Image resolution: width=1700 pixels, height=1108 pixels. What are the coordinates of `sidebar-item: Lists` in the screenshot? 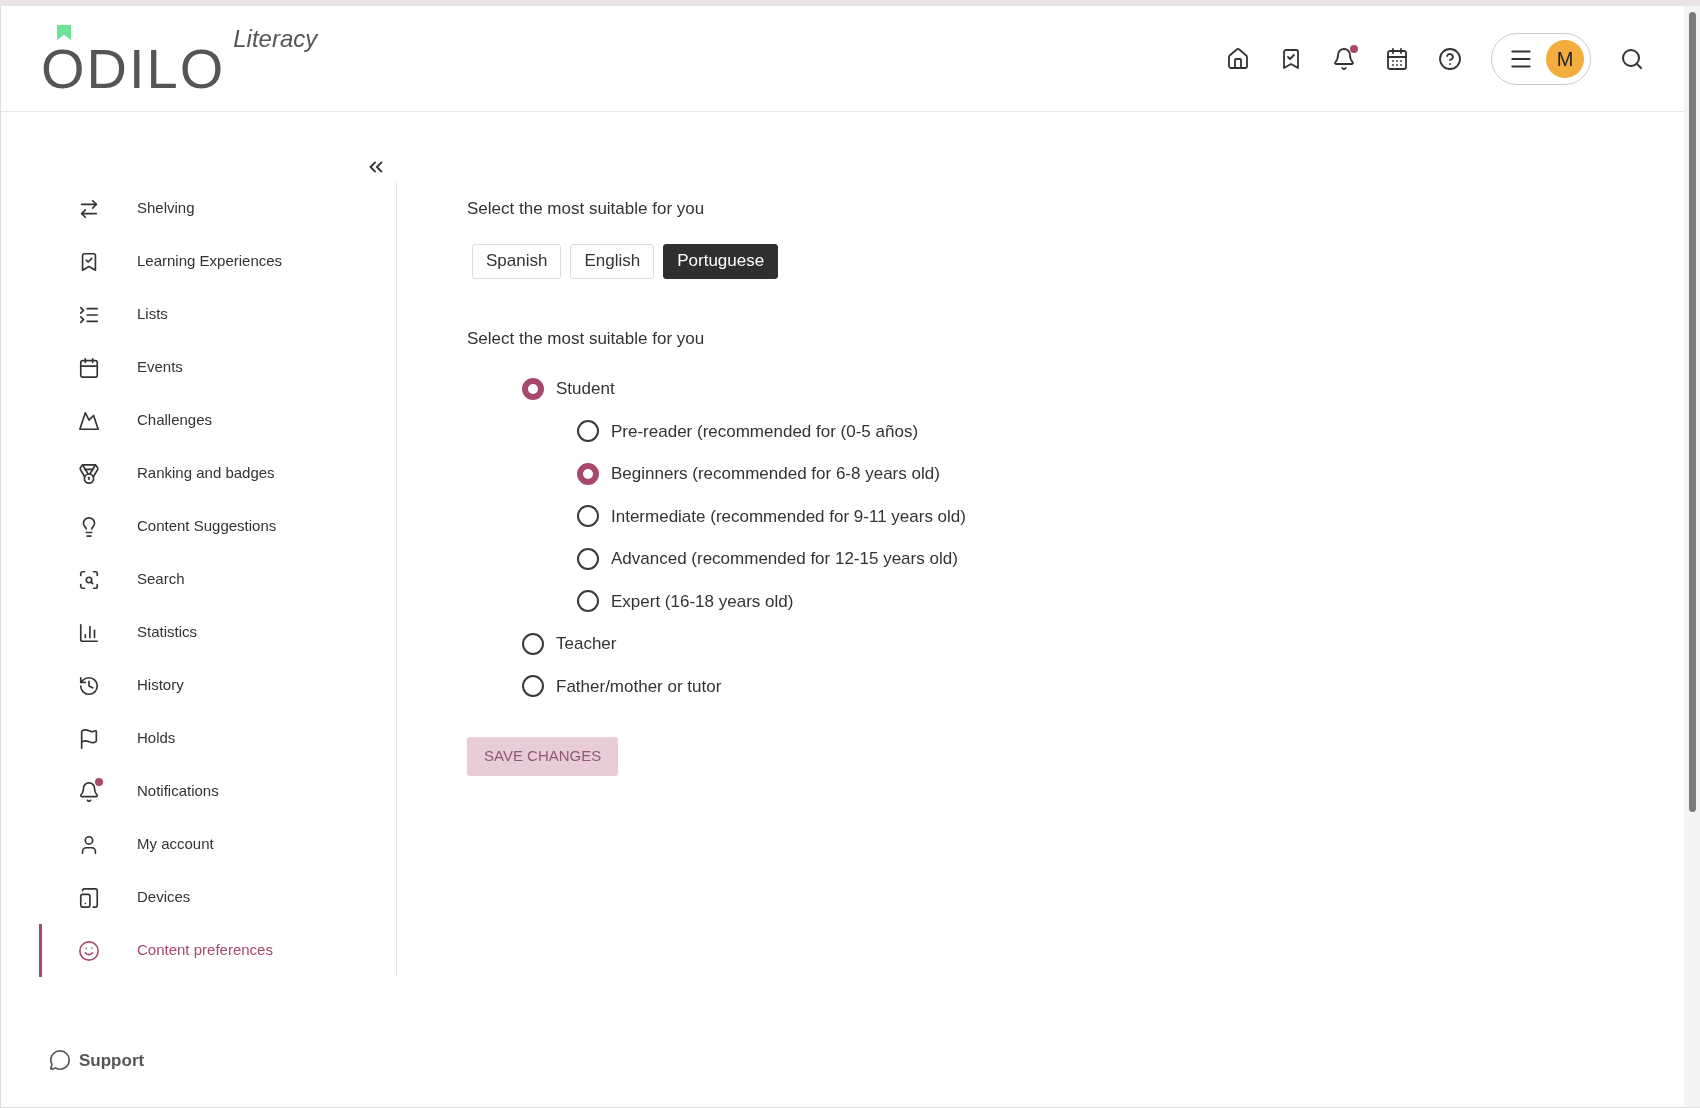 It's located at (217, 314).